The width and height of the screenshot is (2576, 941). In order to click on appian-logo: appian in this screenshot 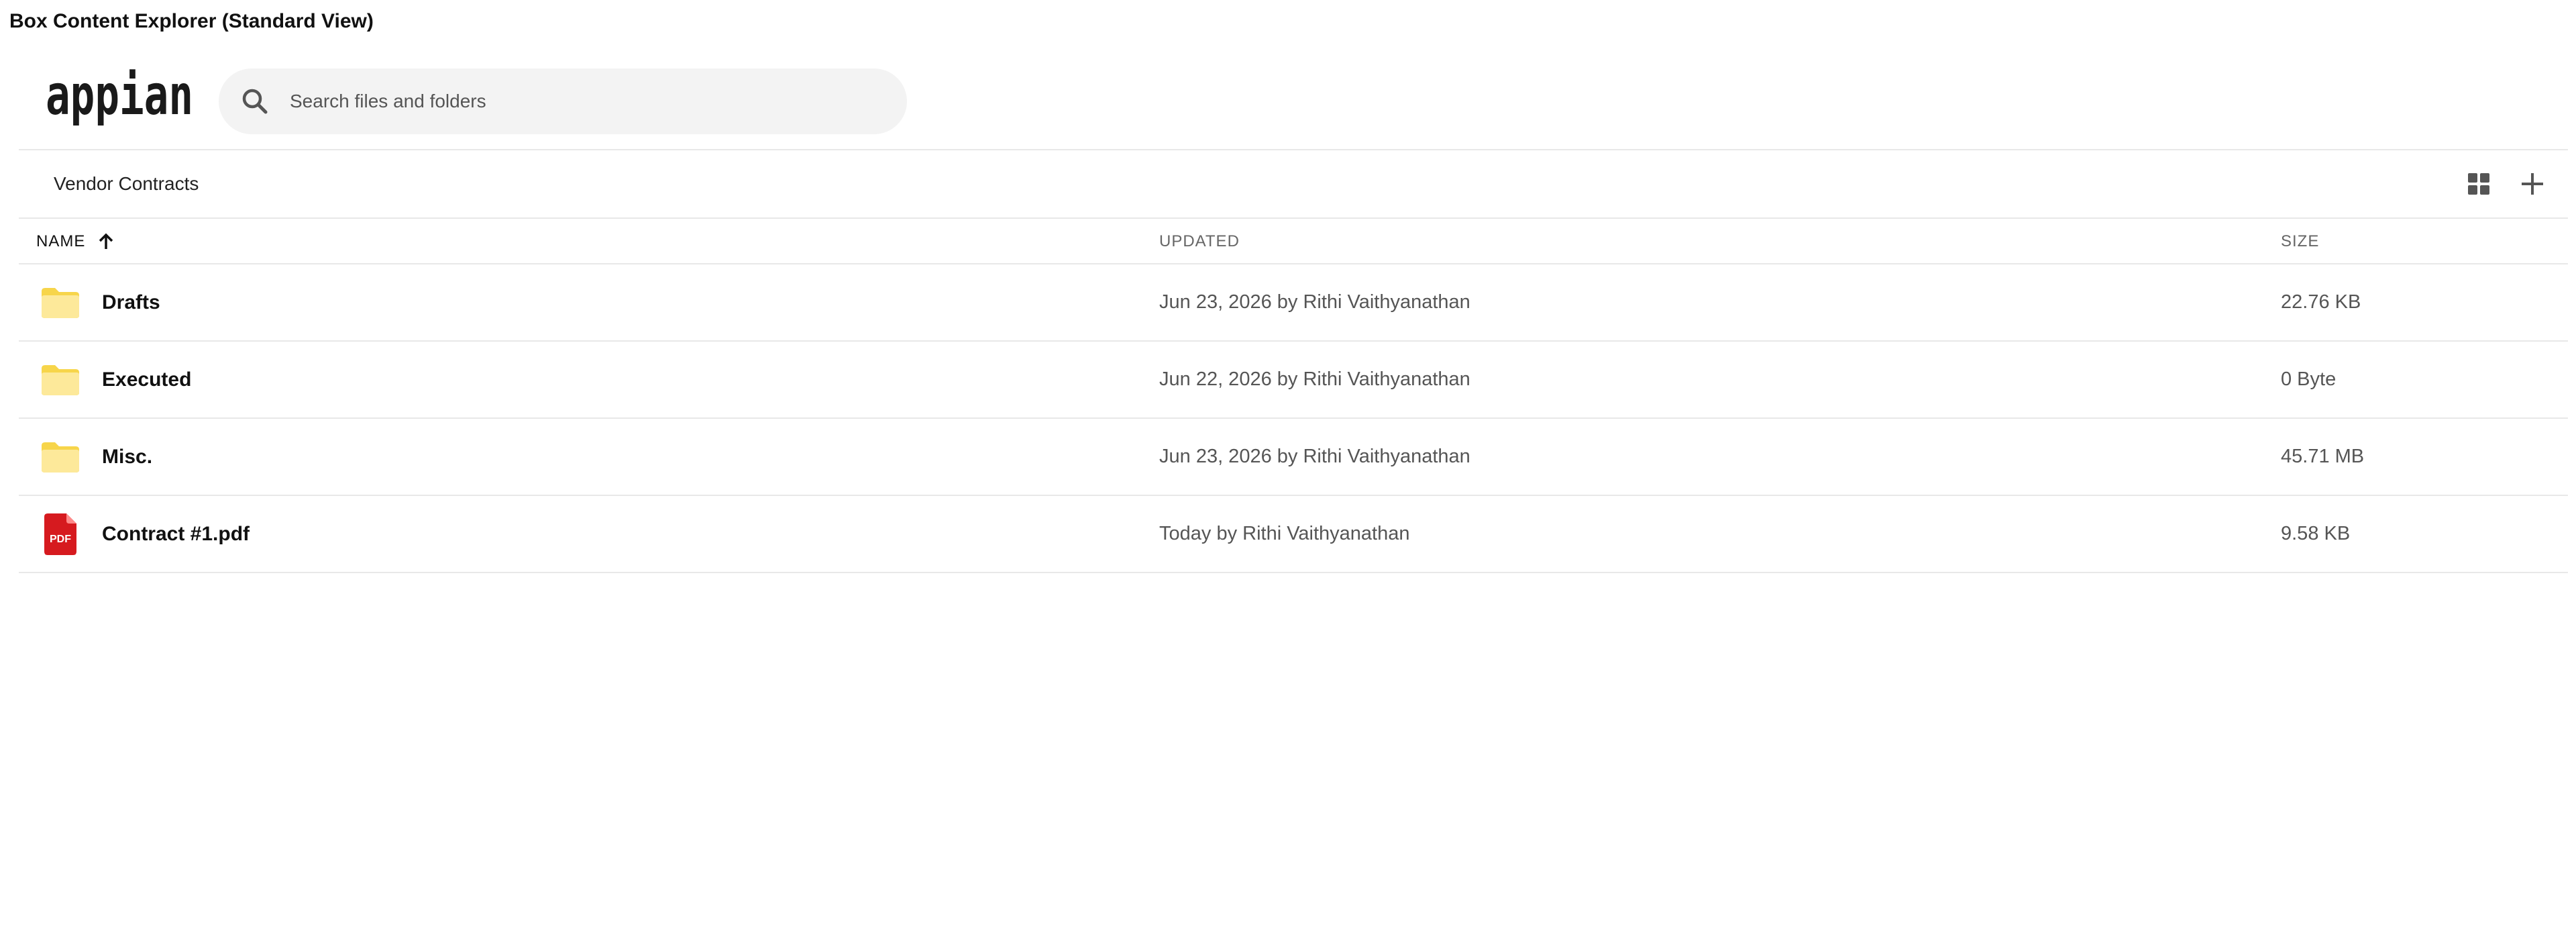, I will do `click(121, 98)`.